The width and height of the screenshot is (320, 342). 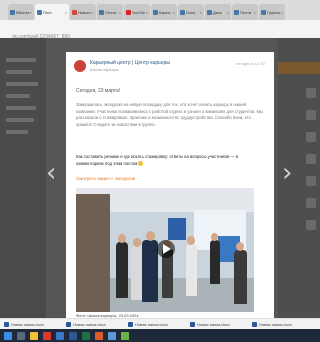 I want to click on media-icon, so click(x=99, y=335).